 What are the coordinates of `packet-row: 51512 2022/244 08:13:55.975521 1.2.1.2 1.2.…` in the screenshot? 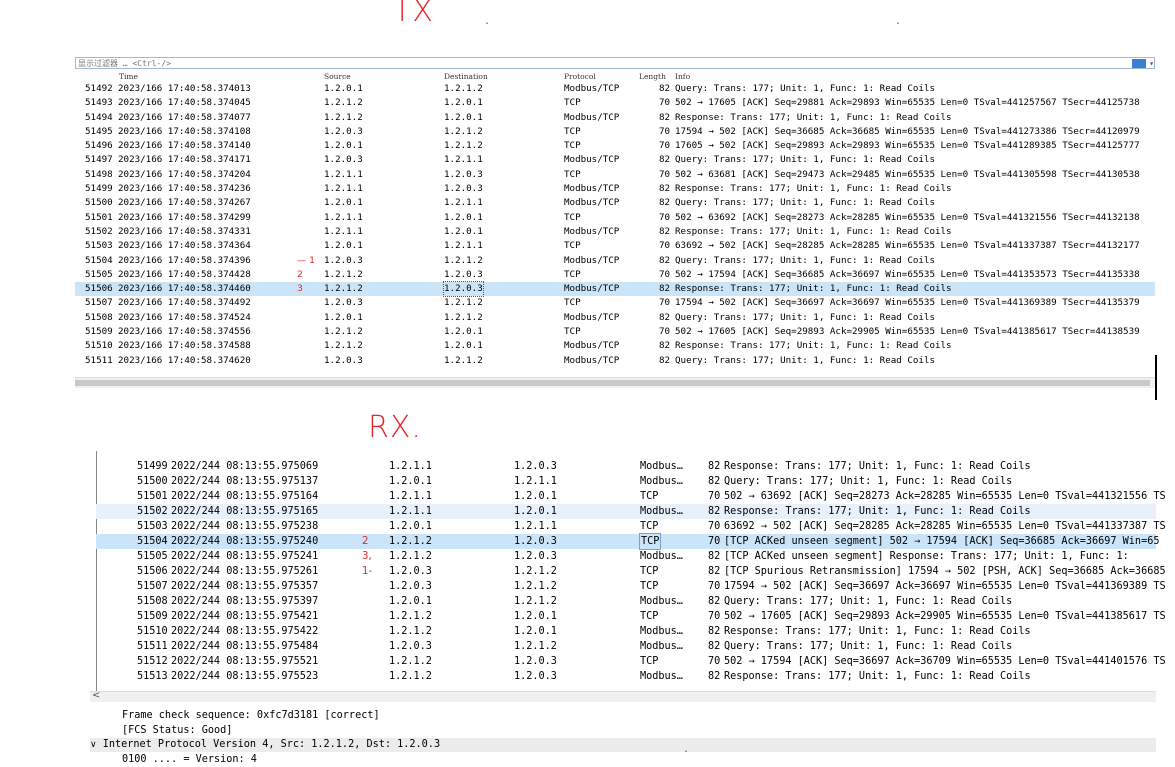 It's located at (631, 661).